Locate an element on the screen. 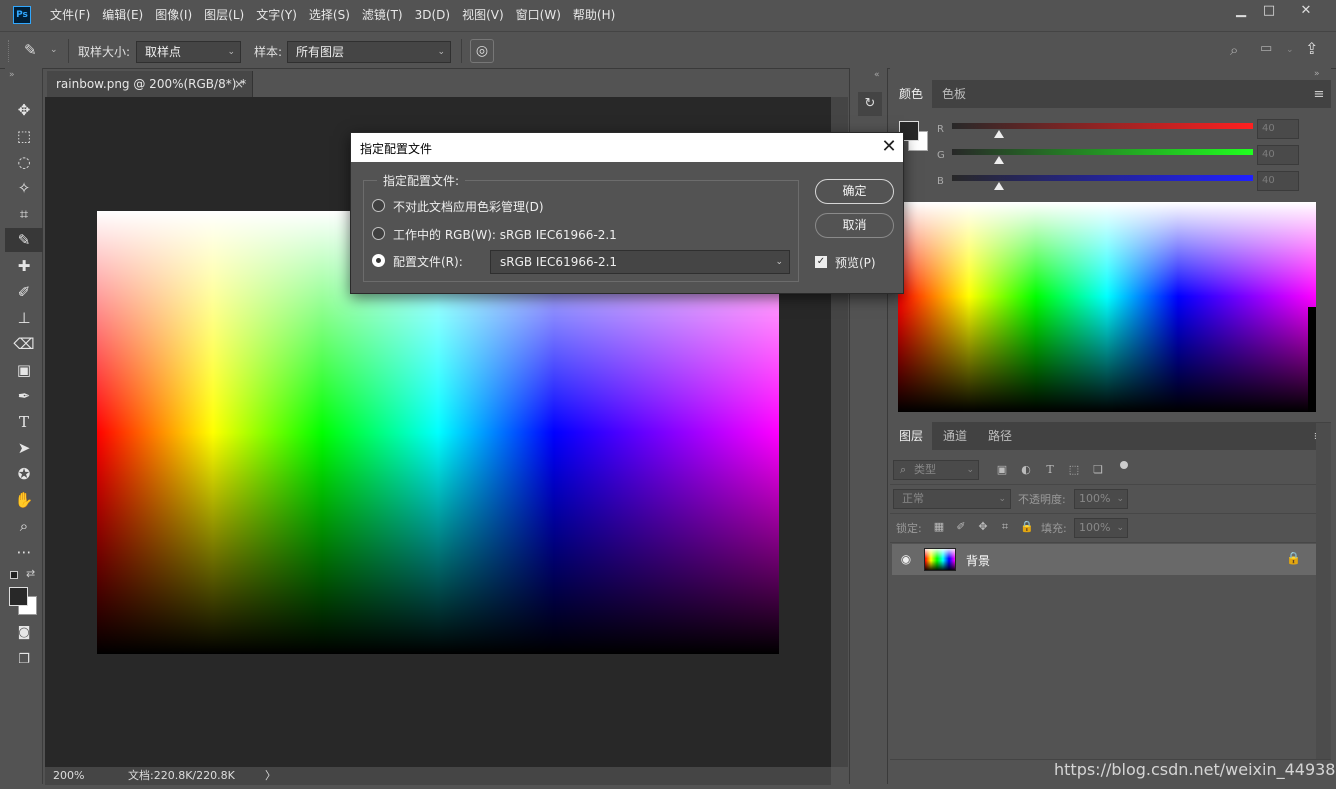 The height and width of the screenshot is (789, 1336). layer-filter-select: ⌕ 类型 ⌄ is located at coordinates (936, 470).